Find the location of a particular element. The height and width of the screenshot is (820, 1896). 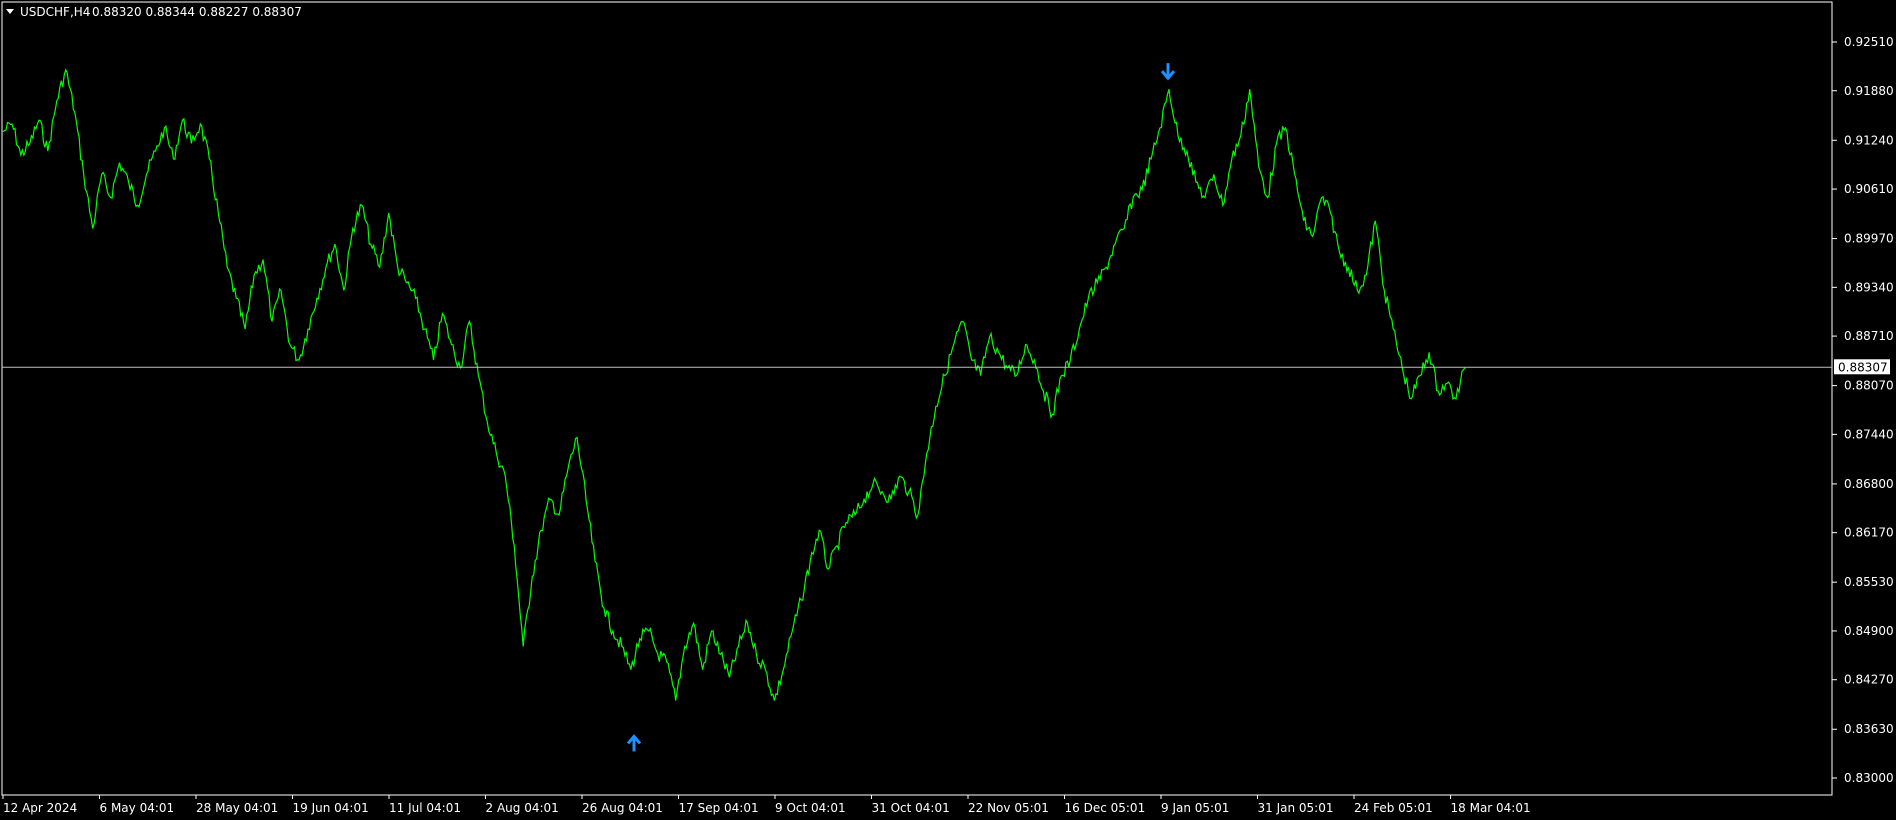

x-axis-tick-label: 12 Apr 2024 is located at coordinates (40, 808).